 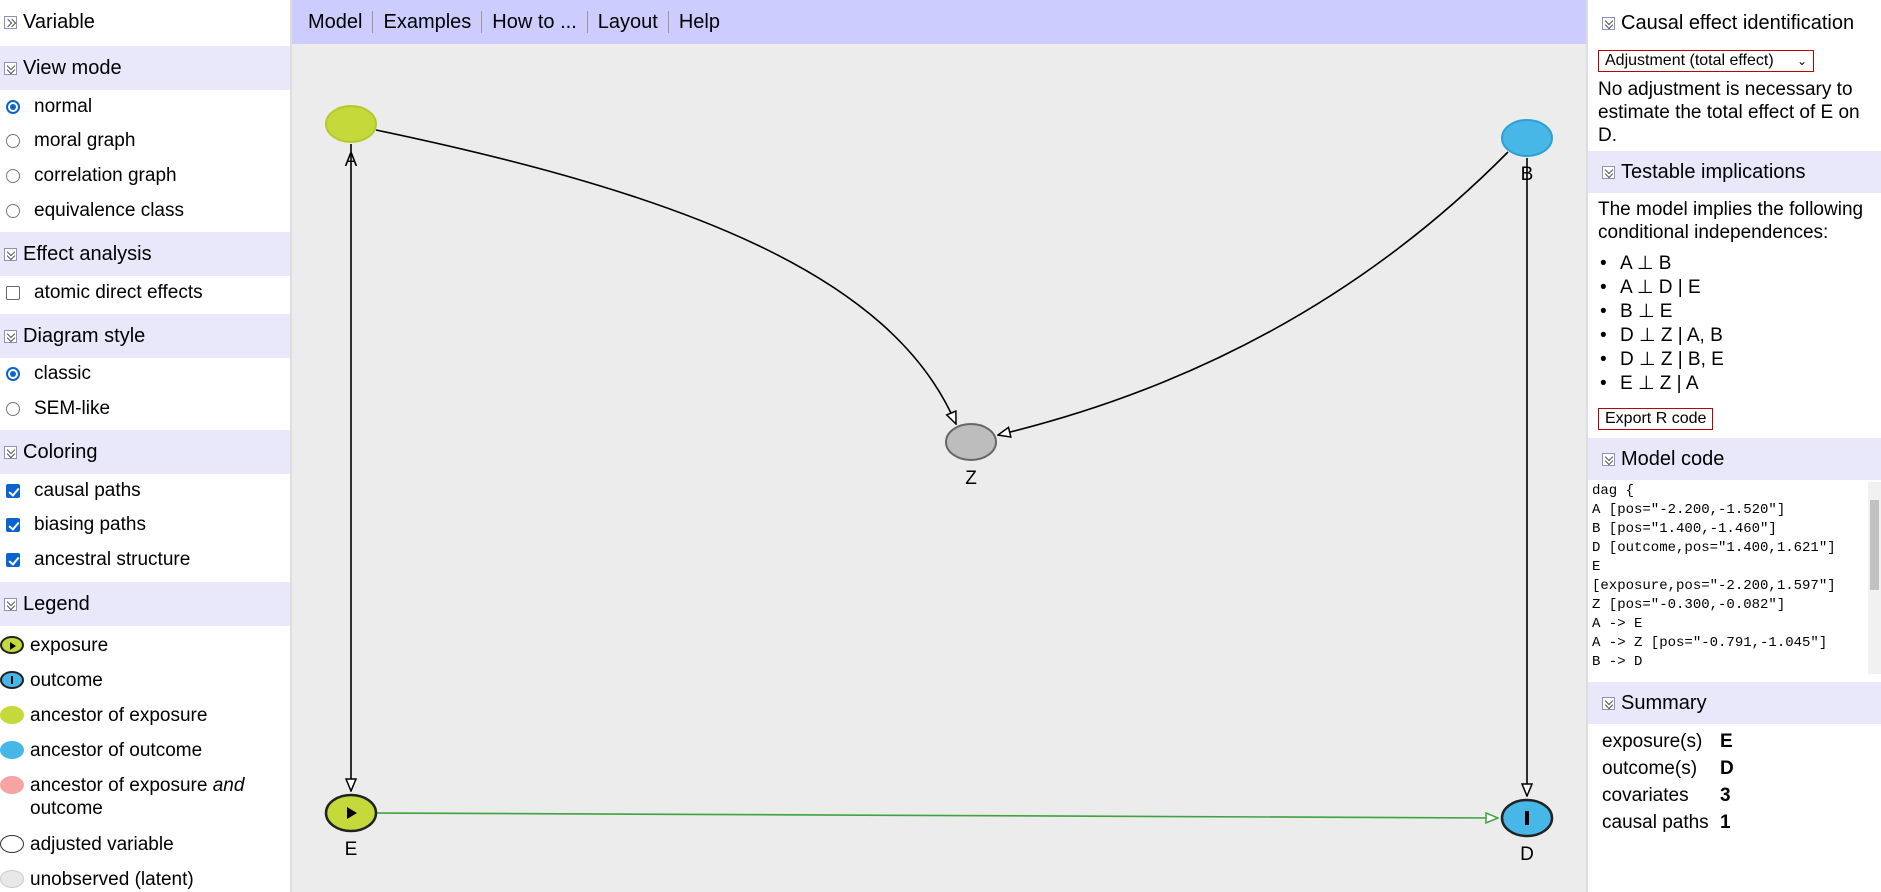 I want to click on checkbox-label: causal paths, so click(x=87, y=490).